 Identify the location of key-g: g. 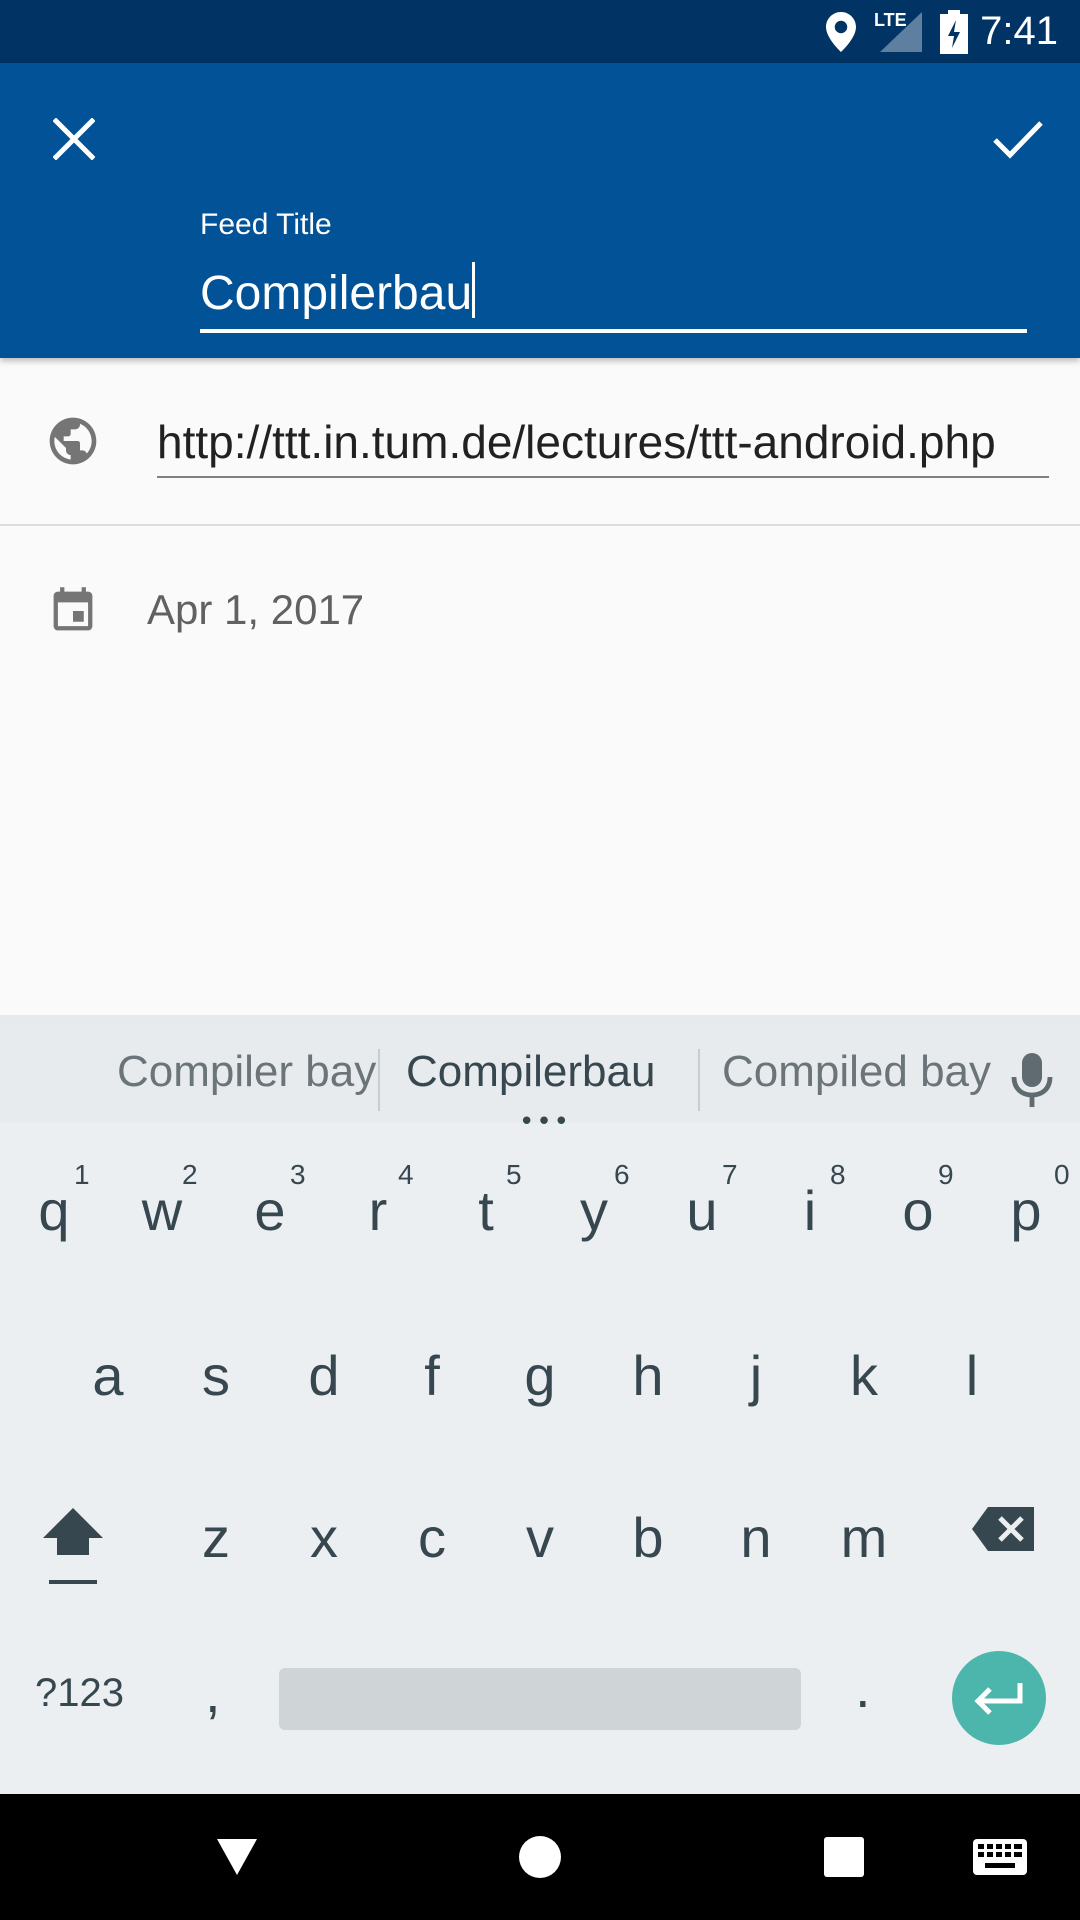
(540, 1348).